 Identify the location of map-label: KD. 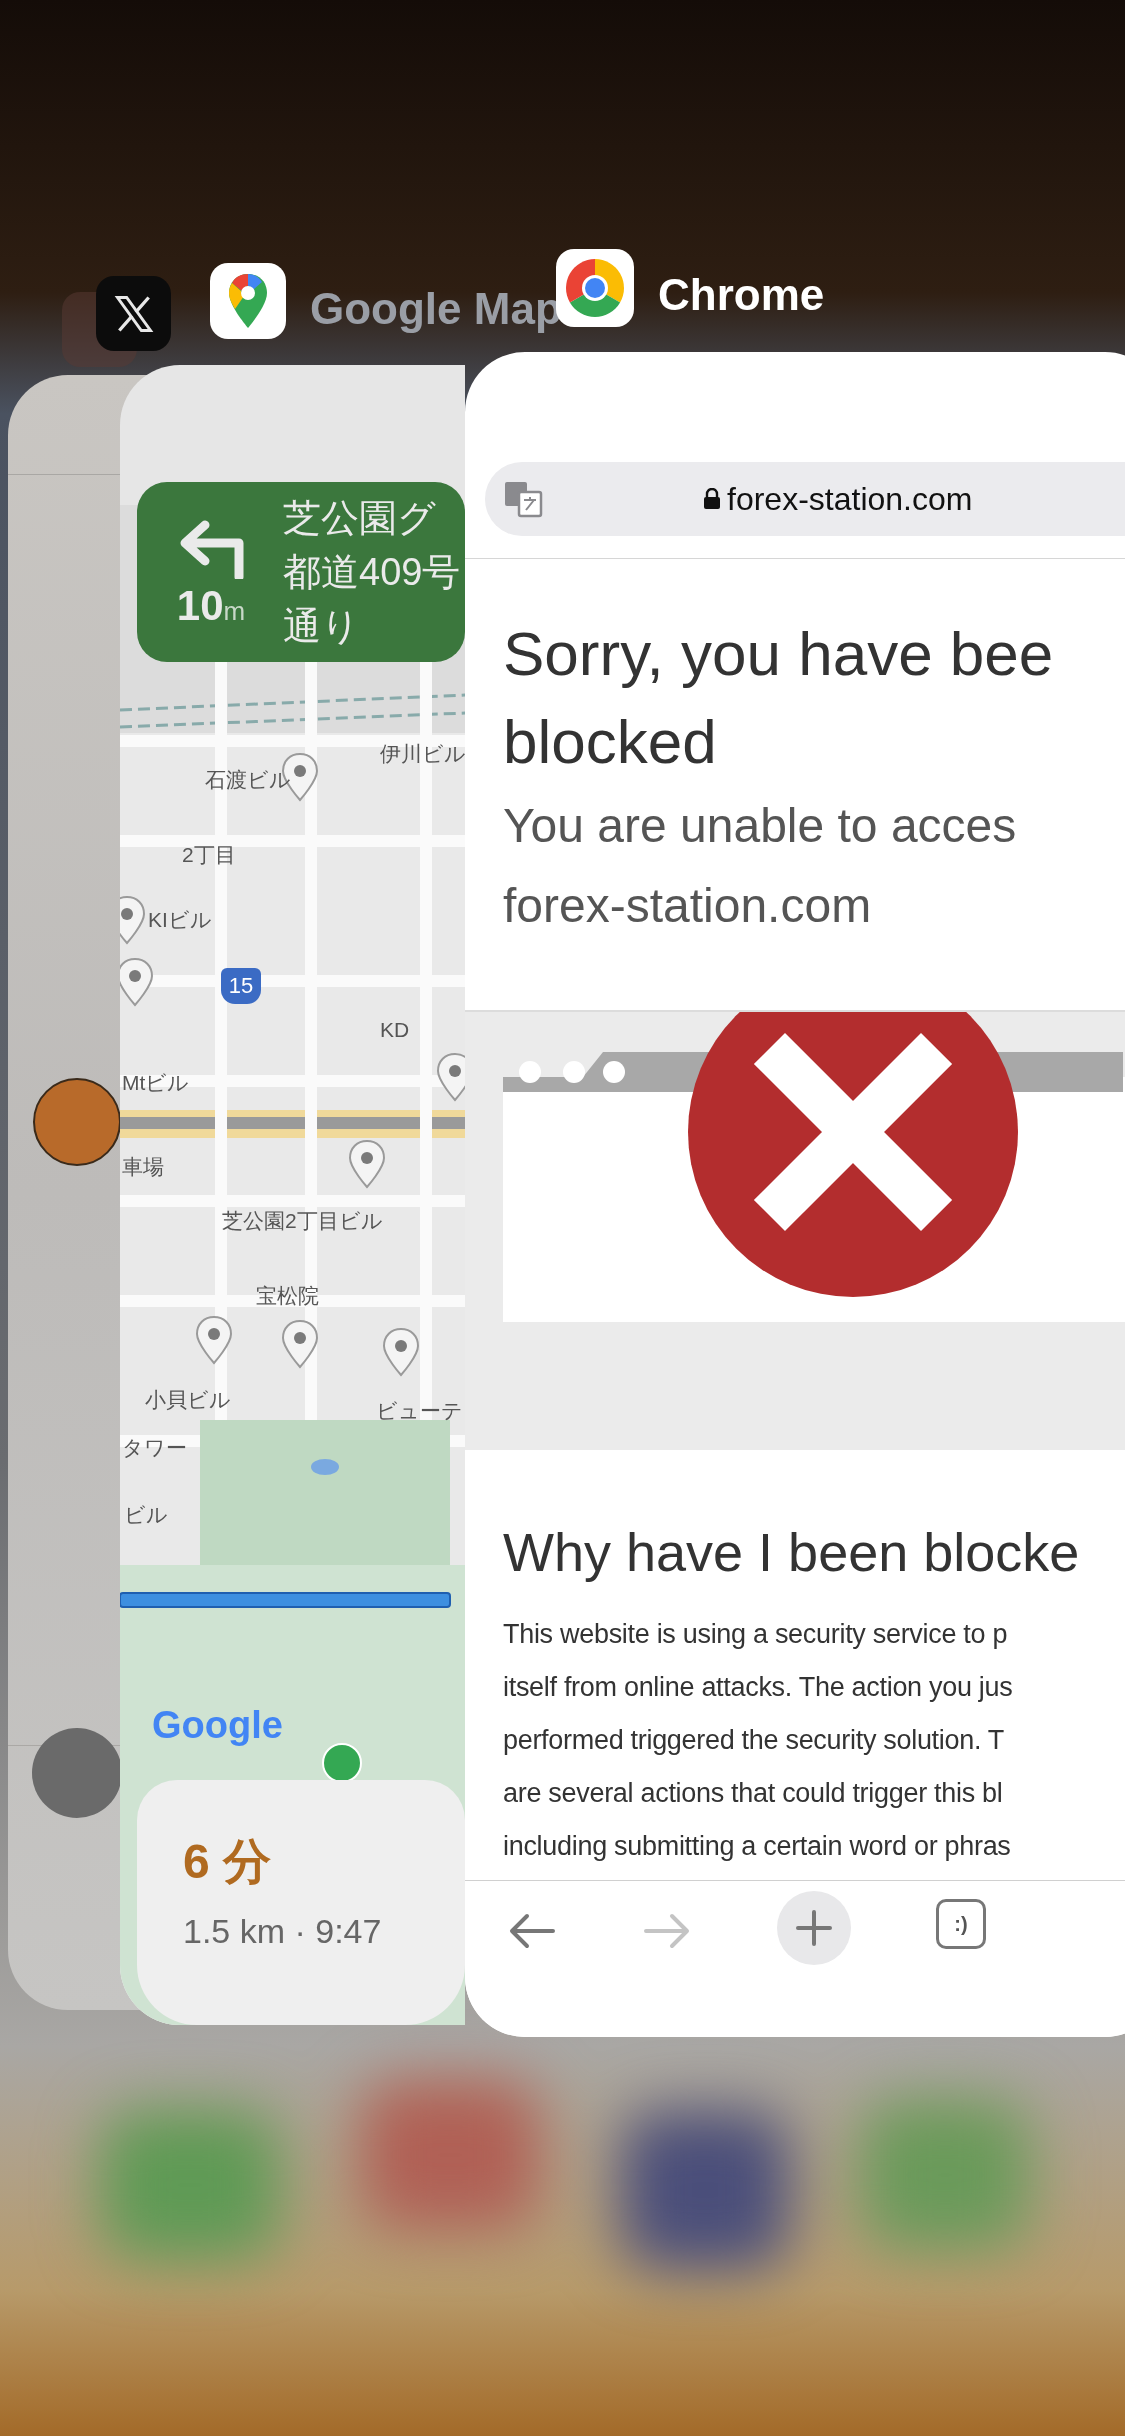
(395, 1030).